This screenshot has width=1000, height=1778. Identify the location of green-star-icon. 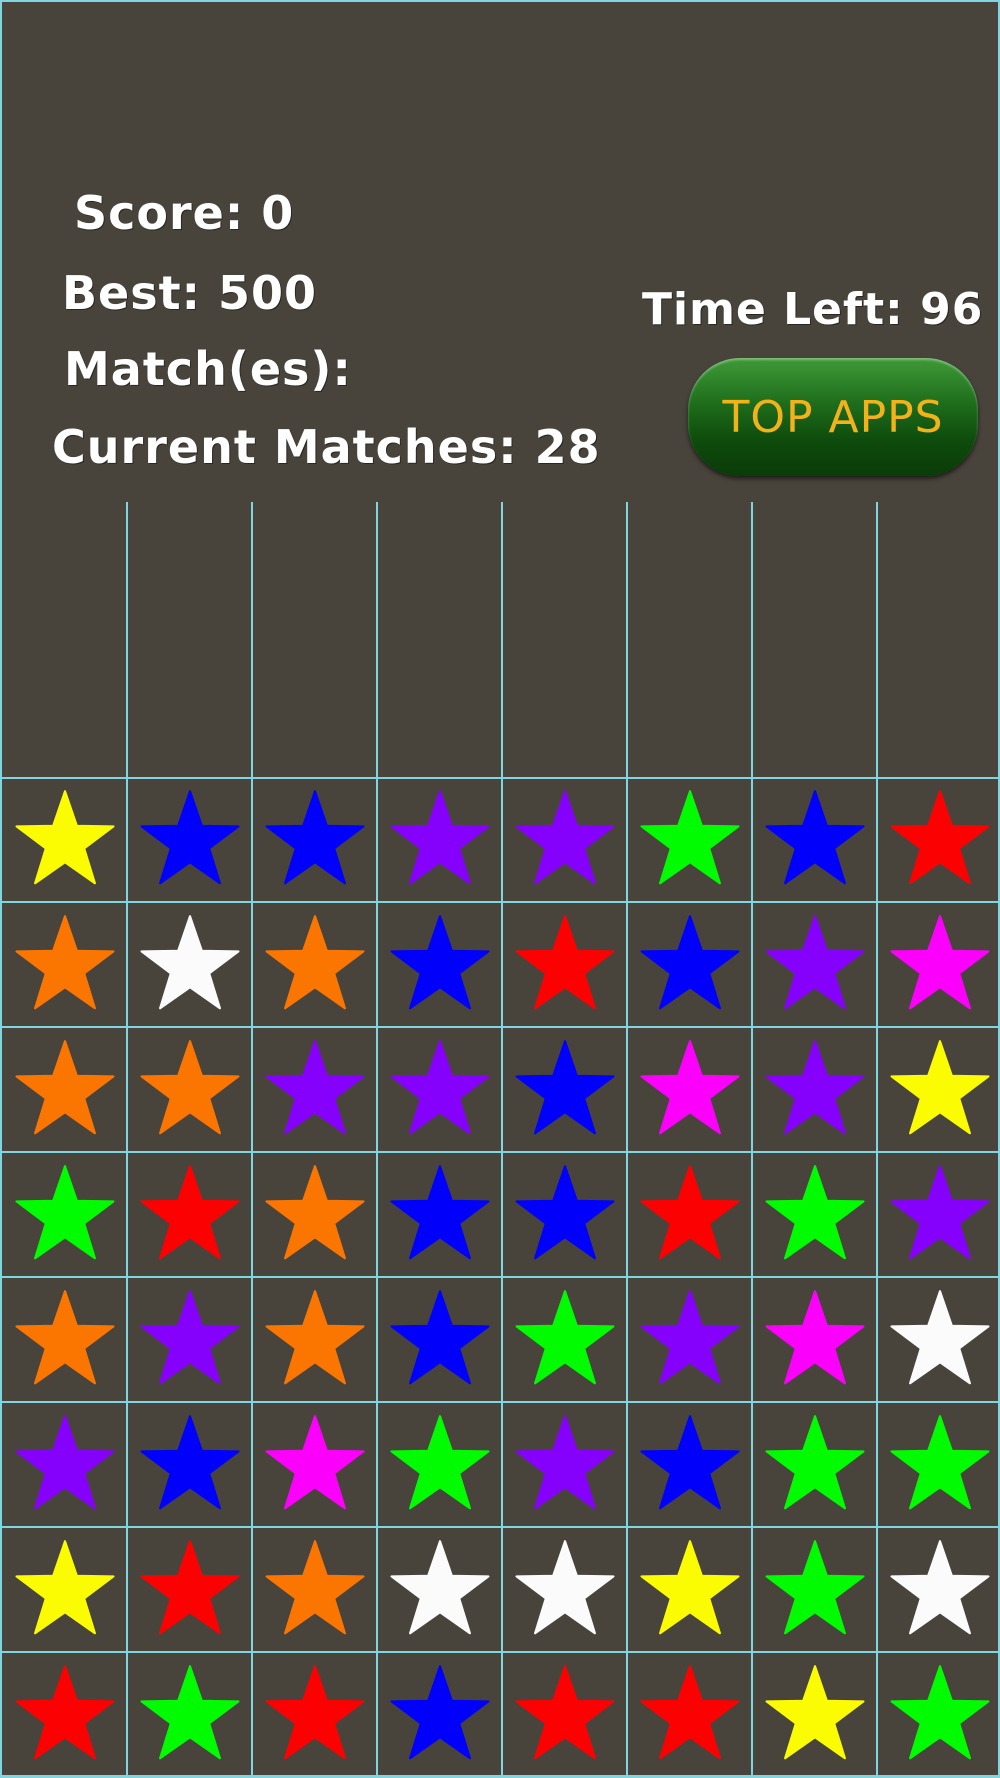
(564, 1336).